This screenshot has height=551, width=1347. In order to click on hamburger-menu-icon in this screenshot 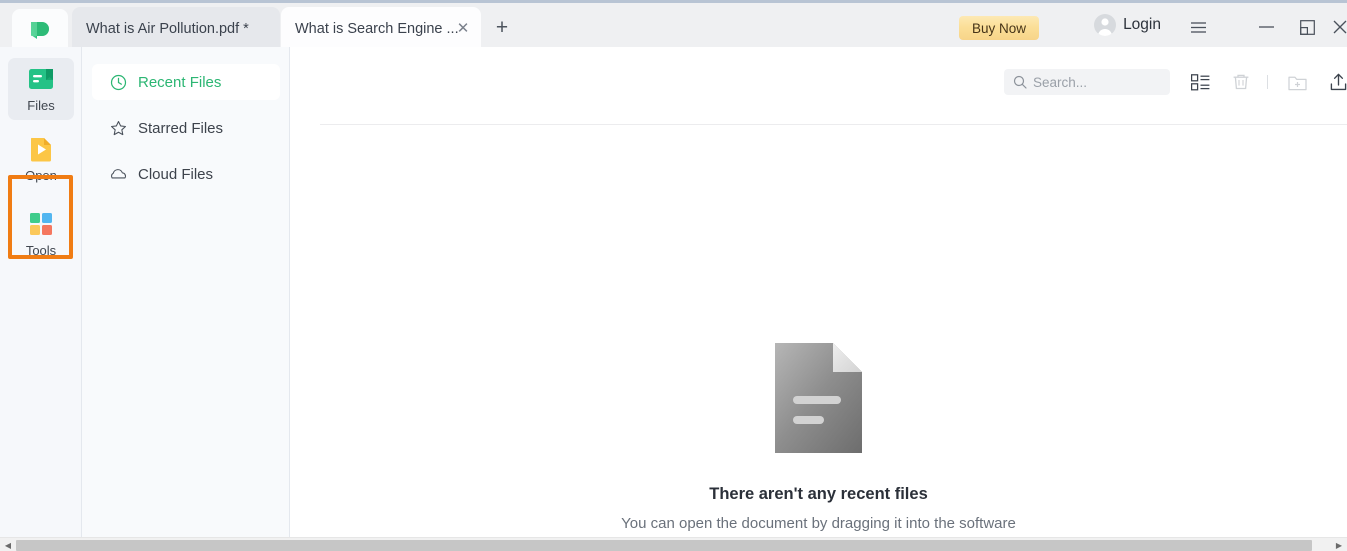, I will do `click(1198, 27)`.